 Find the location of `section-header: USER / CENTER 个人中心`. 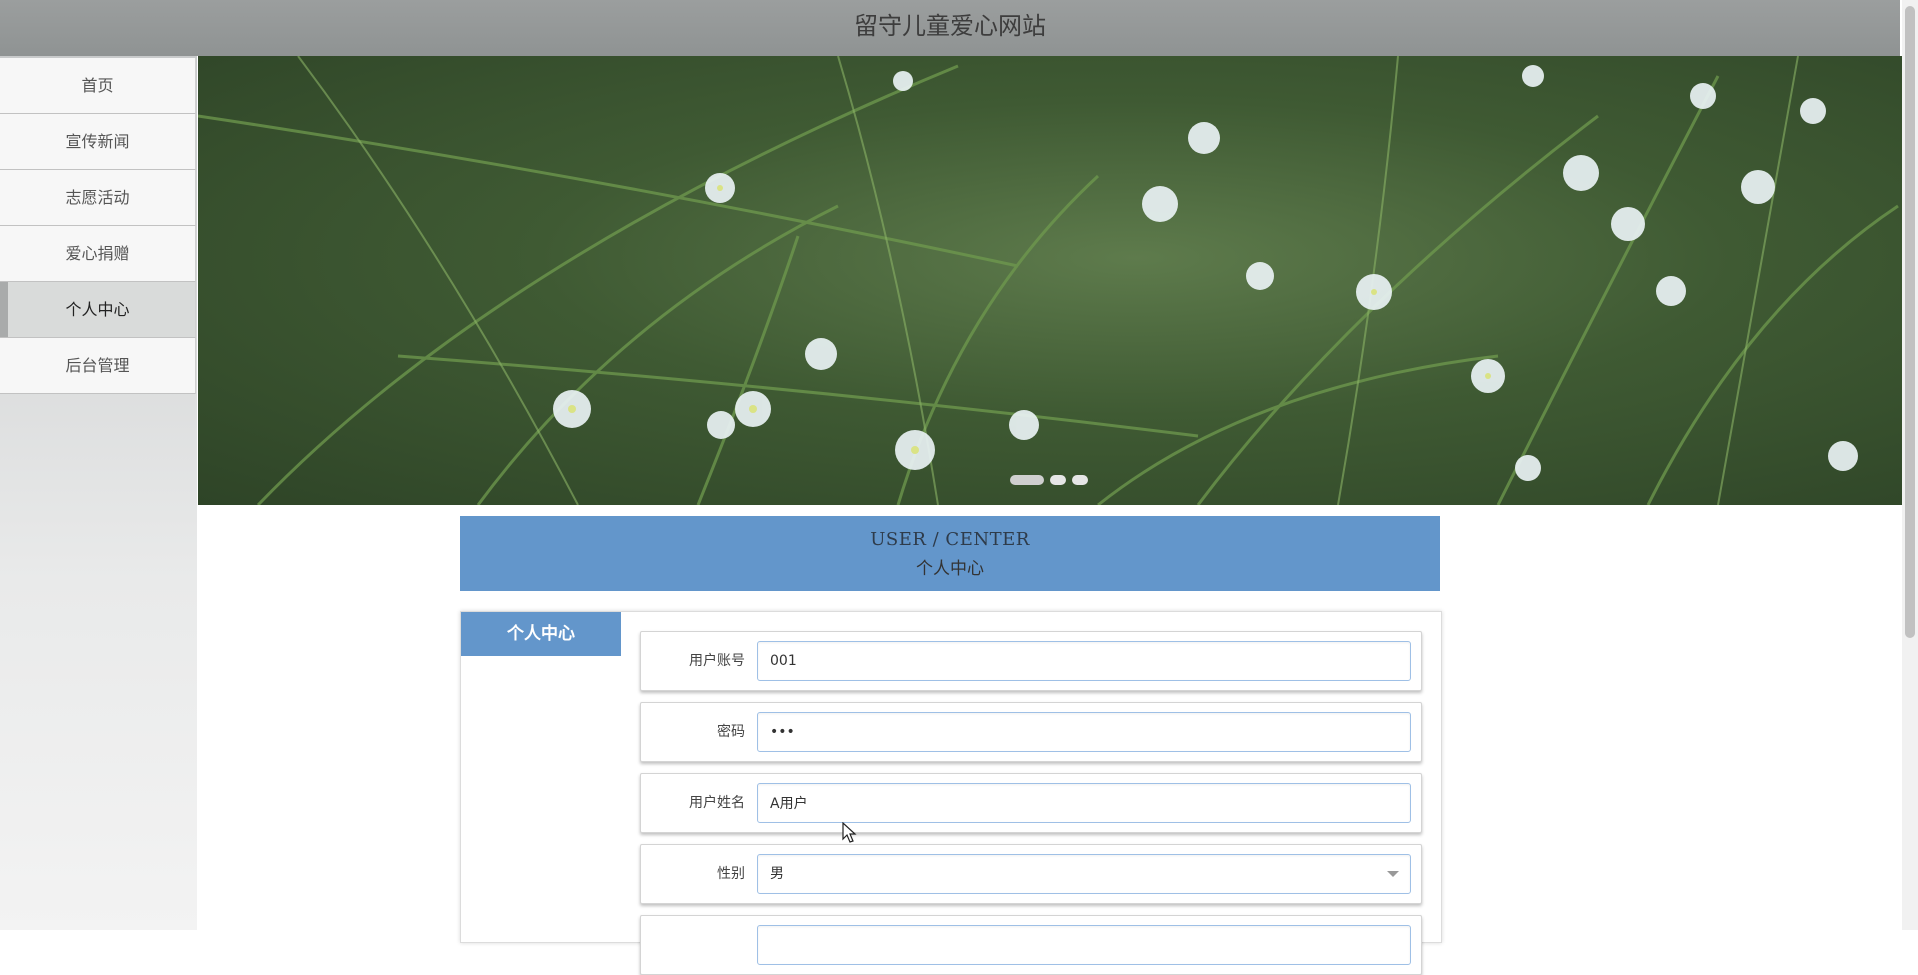

section-header: USER / CENTER 个人中心 is located at coordinates (950, 553).